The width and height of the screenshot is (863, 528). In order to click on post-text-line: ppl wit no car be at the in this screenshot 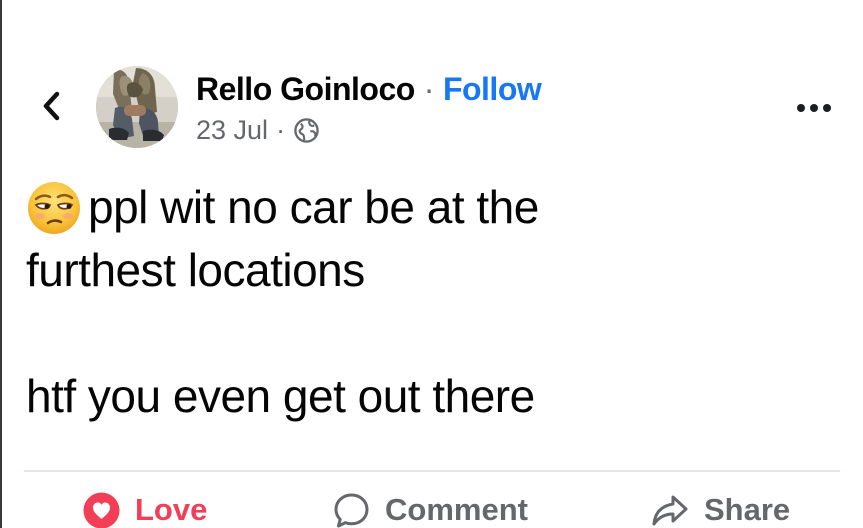, I will do `click(436, 207)`.